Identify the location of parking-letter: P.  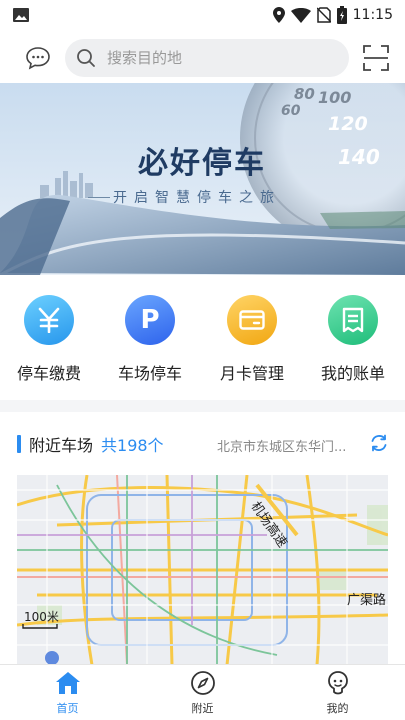
(150, 320).